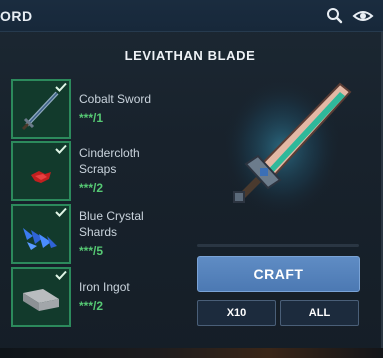 The image size is (383, 358). What do you see at coordinates (41, 109) in the screenshot?
I see `ingredient-slot-cobalt-sword` at bounding box center [41, 109].